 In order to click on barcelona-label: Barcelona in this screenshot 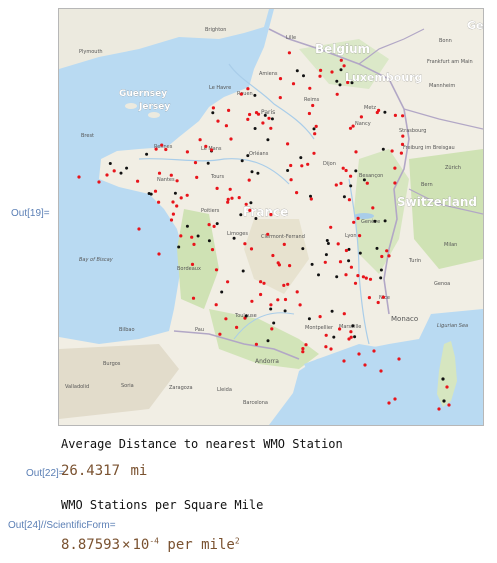, I will do `click(255, 403)`.